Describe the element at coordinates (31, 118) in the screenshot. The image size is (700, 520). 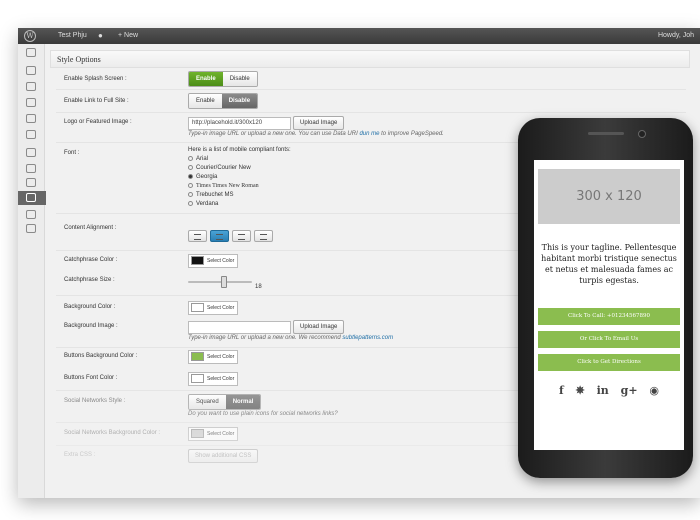
I see `pages-icon` at that location.